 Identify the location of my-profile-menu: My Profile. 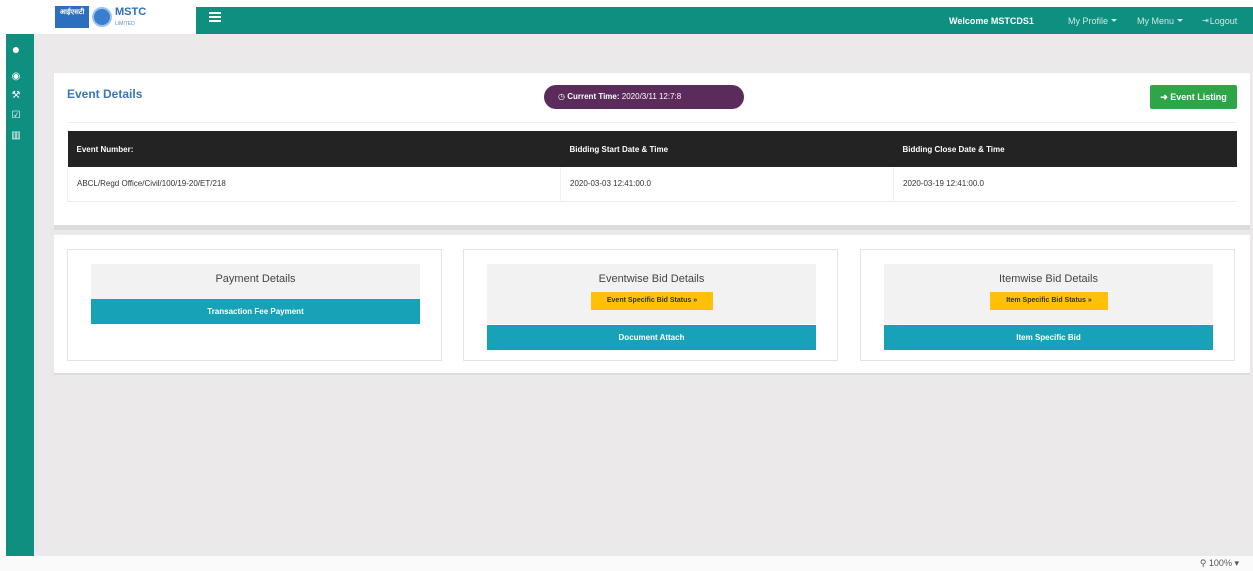
(1093, 20).